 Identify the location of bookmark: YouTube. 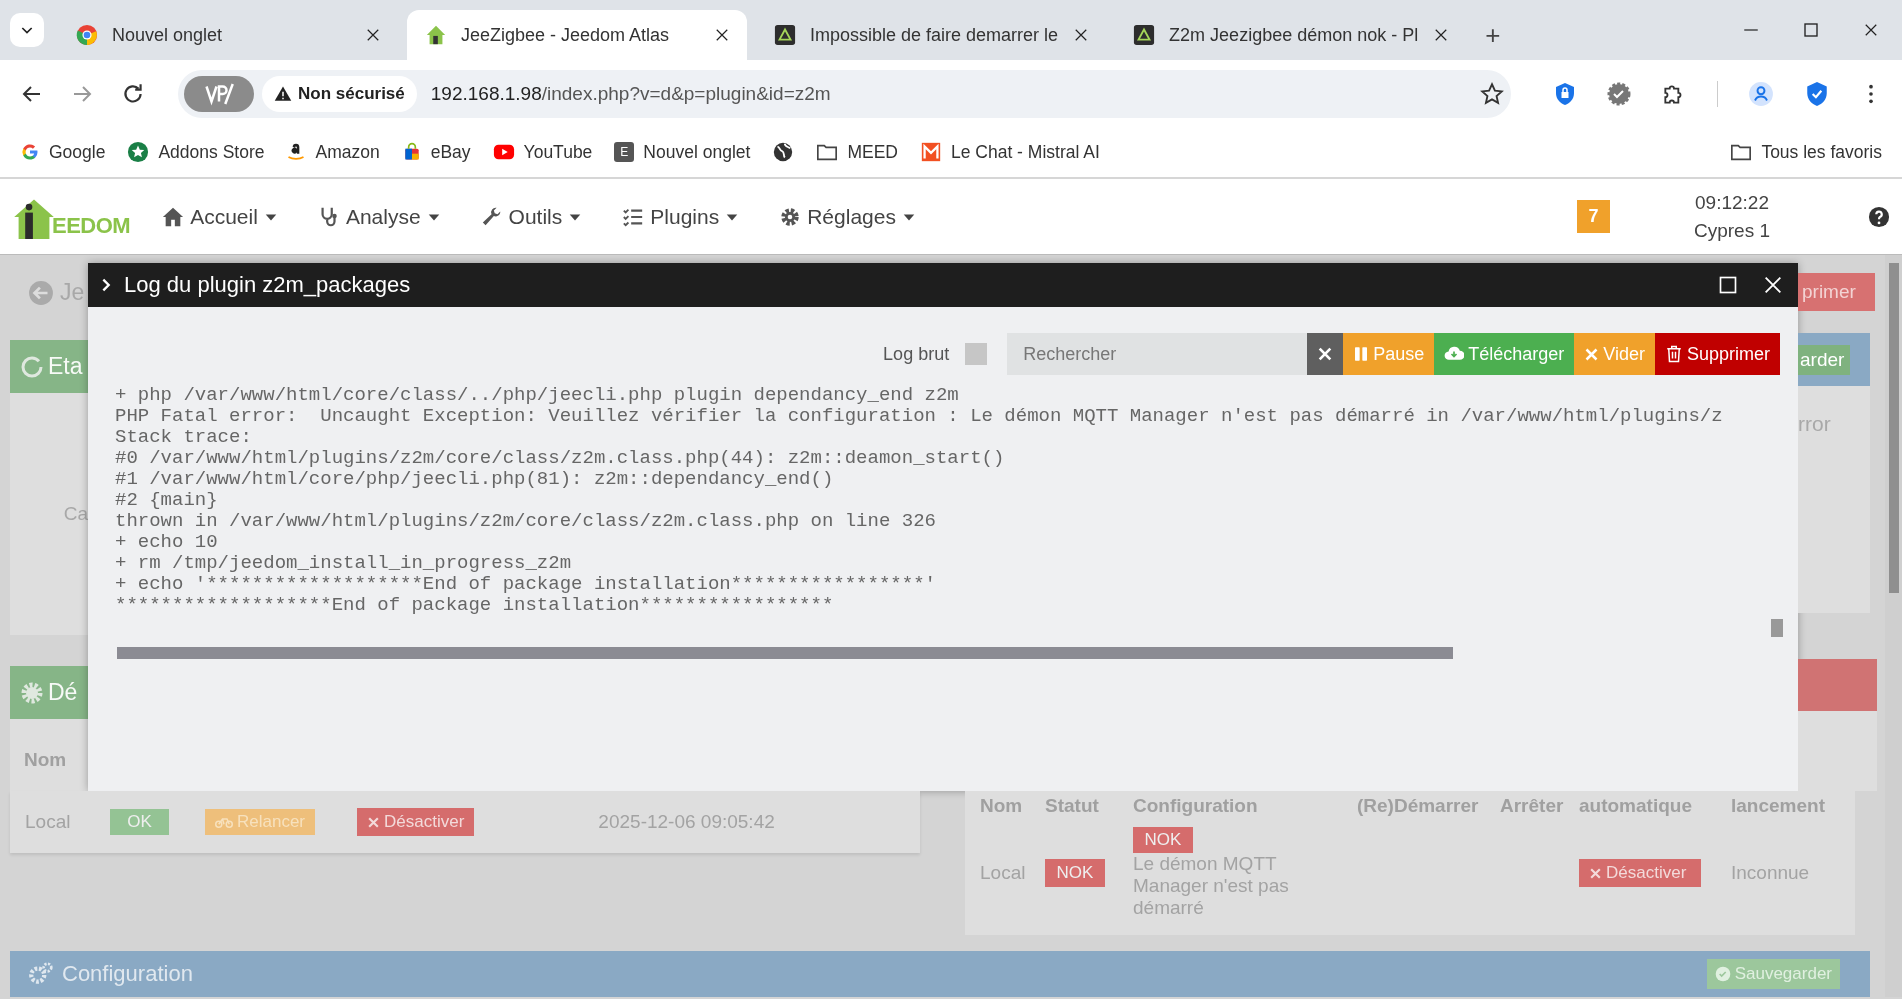
(542, 152).